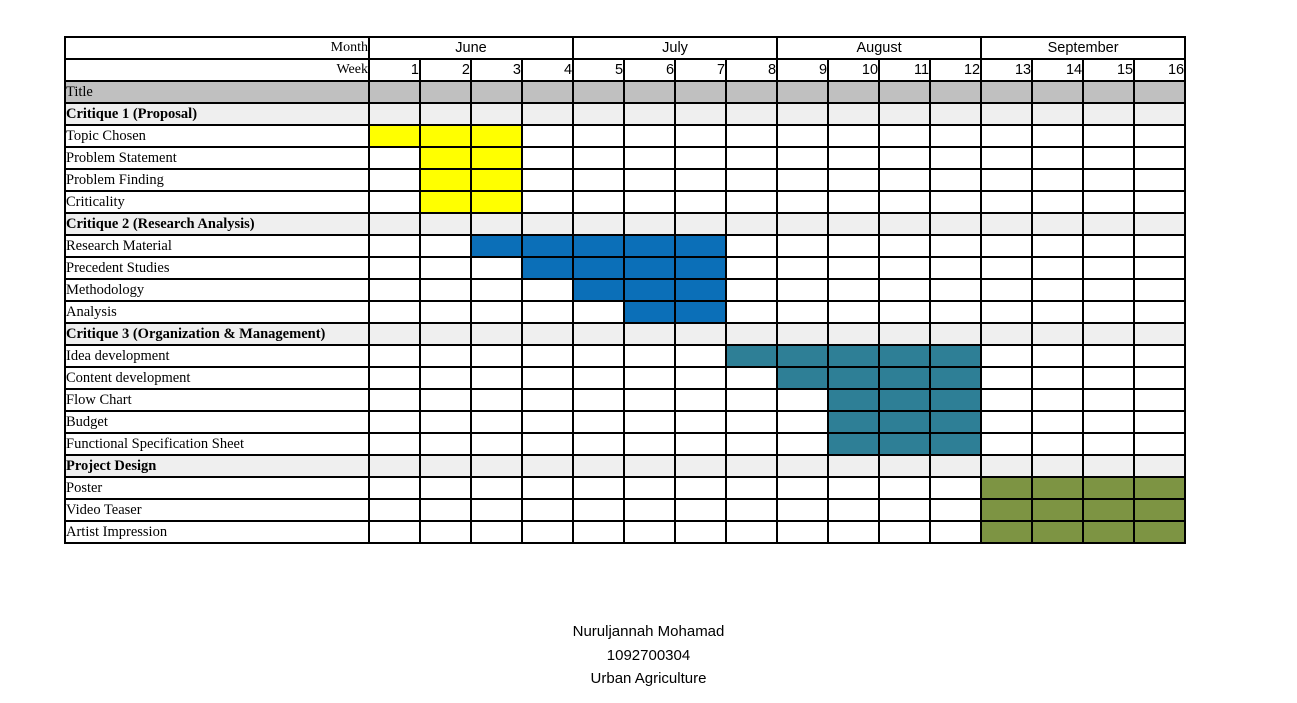  What do you see at coordinates (752, 70) in the screenshot?
I see `week-header-cell: 8` at bounding box center [752, 70].